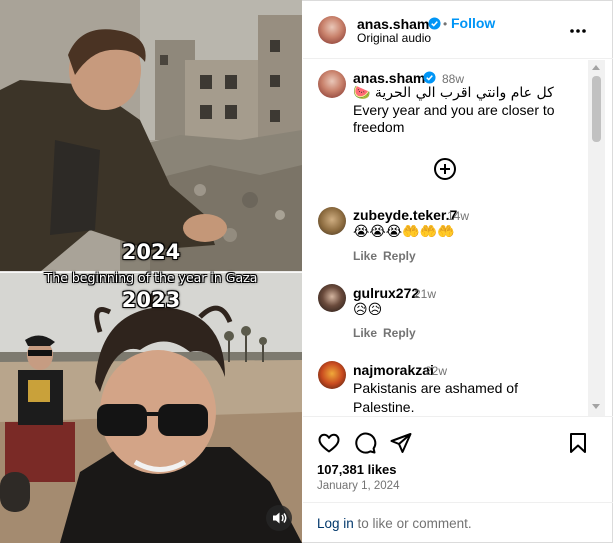 The height and width of the screenshot is (543, 613). What do you see at coordinates (596, 109) in the screenshot?
I see `scrollbar-thumb` at bounding box center [596, 109].